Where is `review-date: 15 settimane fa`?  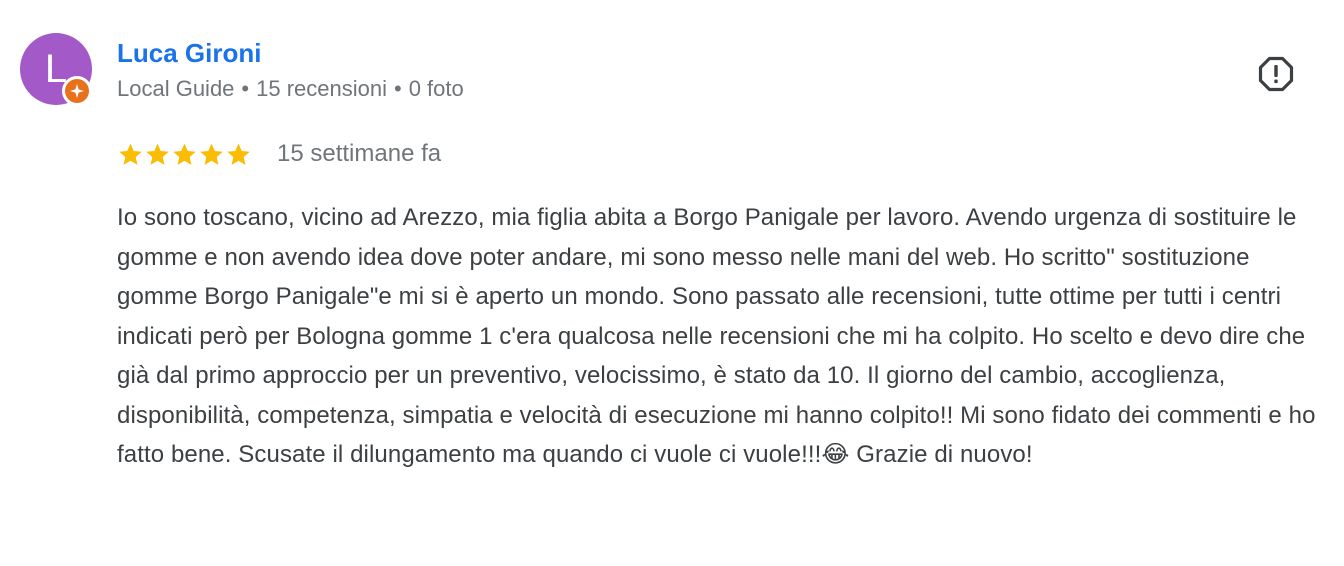
review-date: 15 settimane fa is located at coordinates (359, 153).